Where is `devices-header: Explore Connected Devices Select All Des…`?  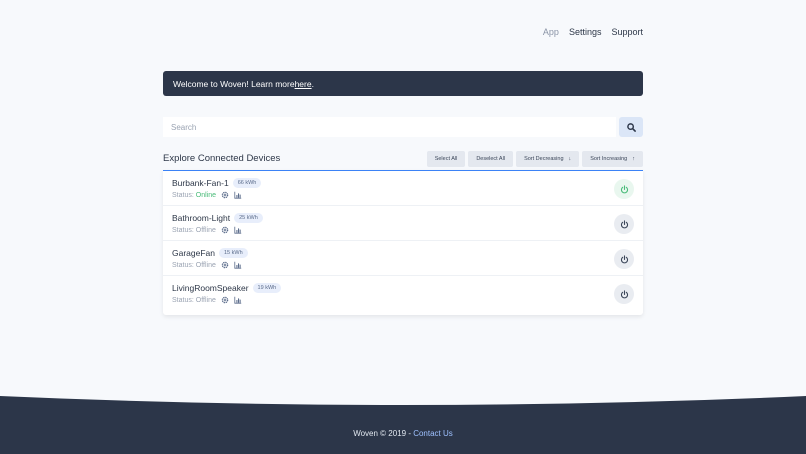 devices-header: Explore Connected Devices Select All Des… is located at coordinates (403, 158).